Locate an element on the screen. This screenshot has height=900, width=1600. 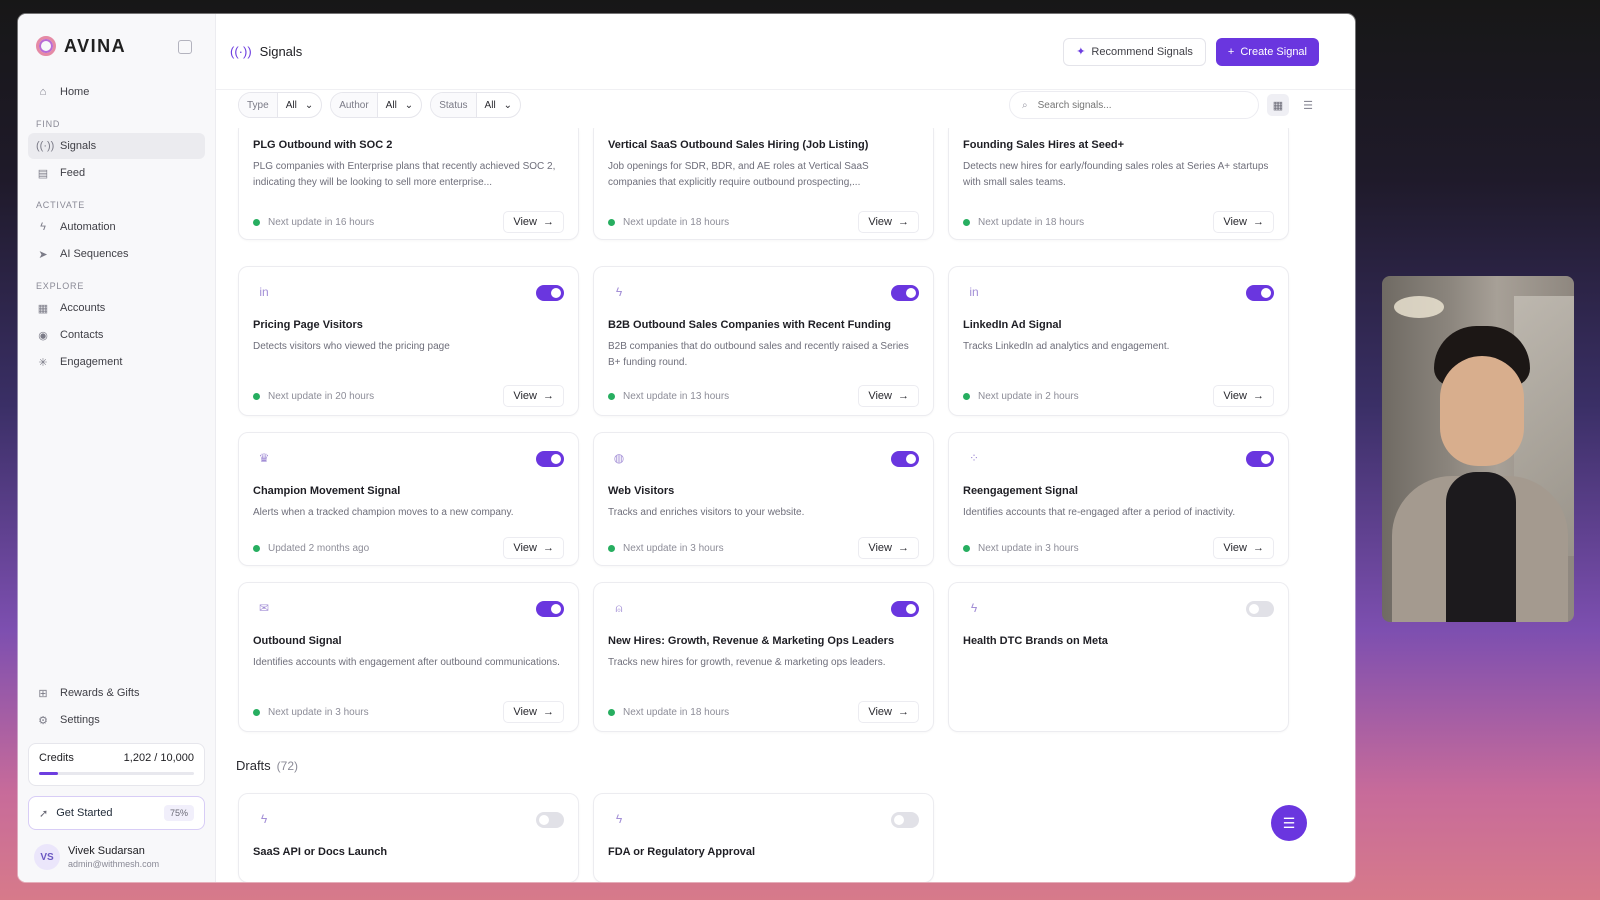
sidebar-item-label: Accounts is located at coordinates (83, 308).